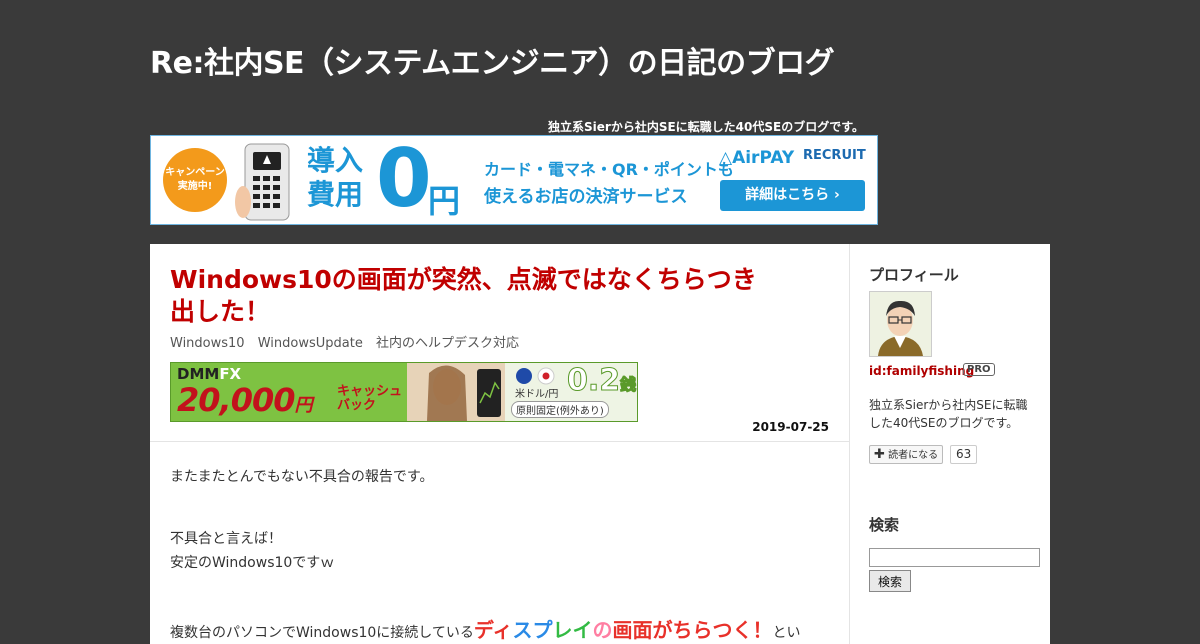 The width and height of the screenshot is (1200, 644). Describe the element at coordinates (609, 169) in the screenshot. I see `ad-line-1: カード・電マネ・QR・ポイントも` at that location.